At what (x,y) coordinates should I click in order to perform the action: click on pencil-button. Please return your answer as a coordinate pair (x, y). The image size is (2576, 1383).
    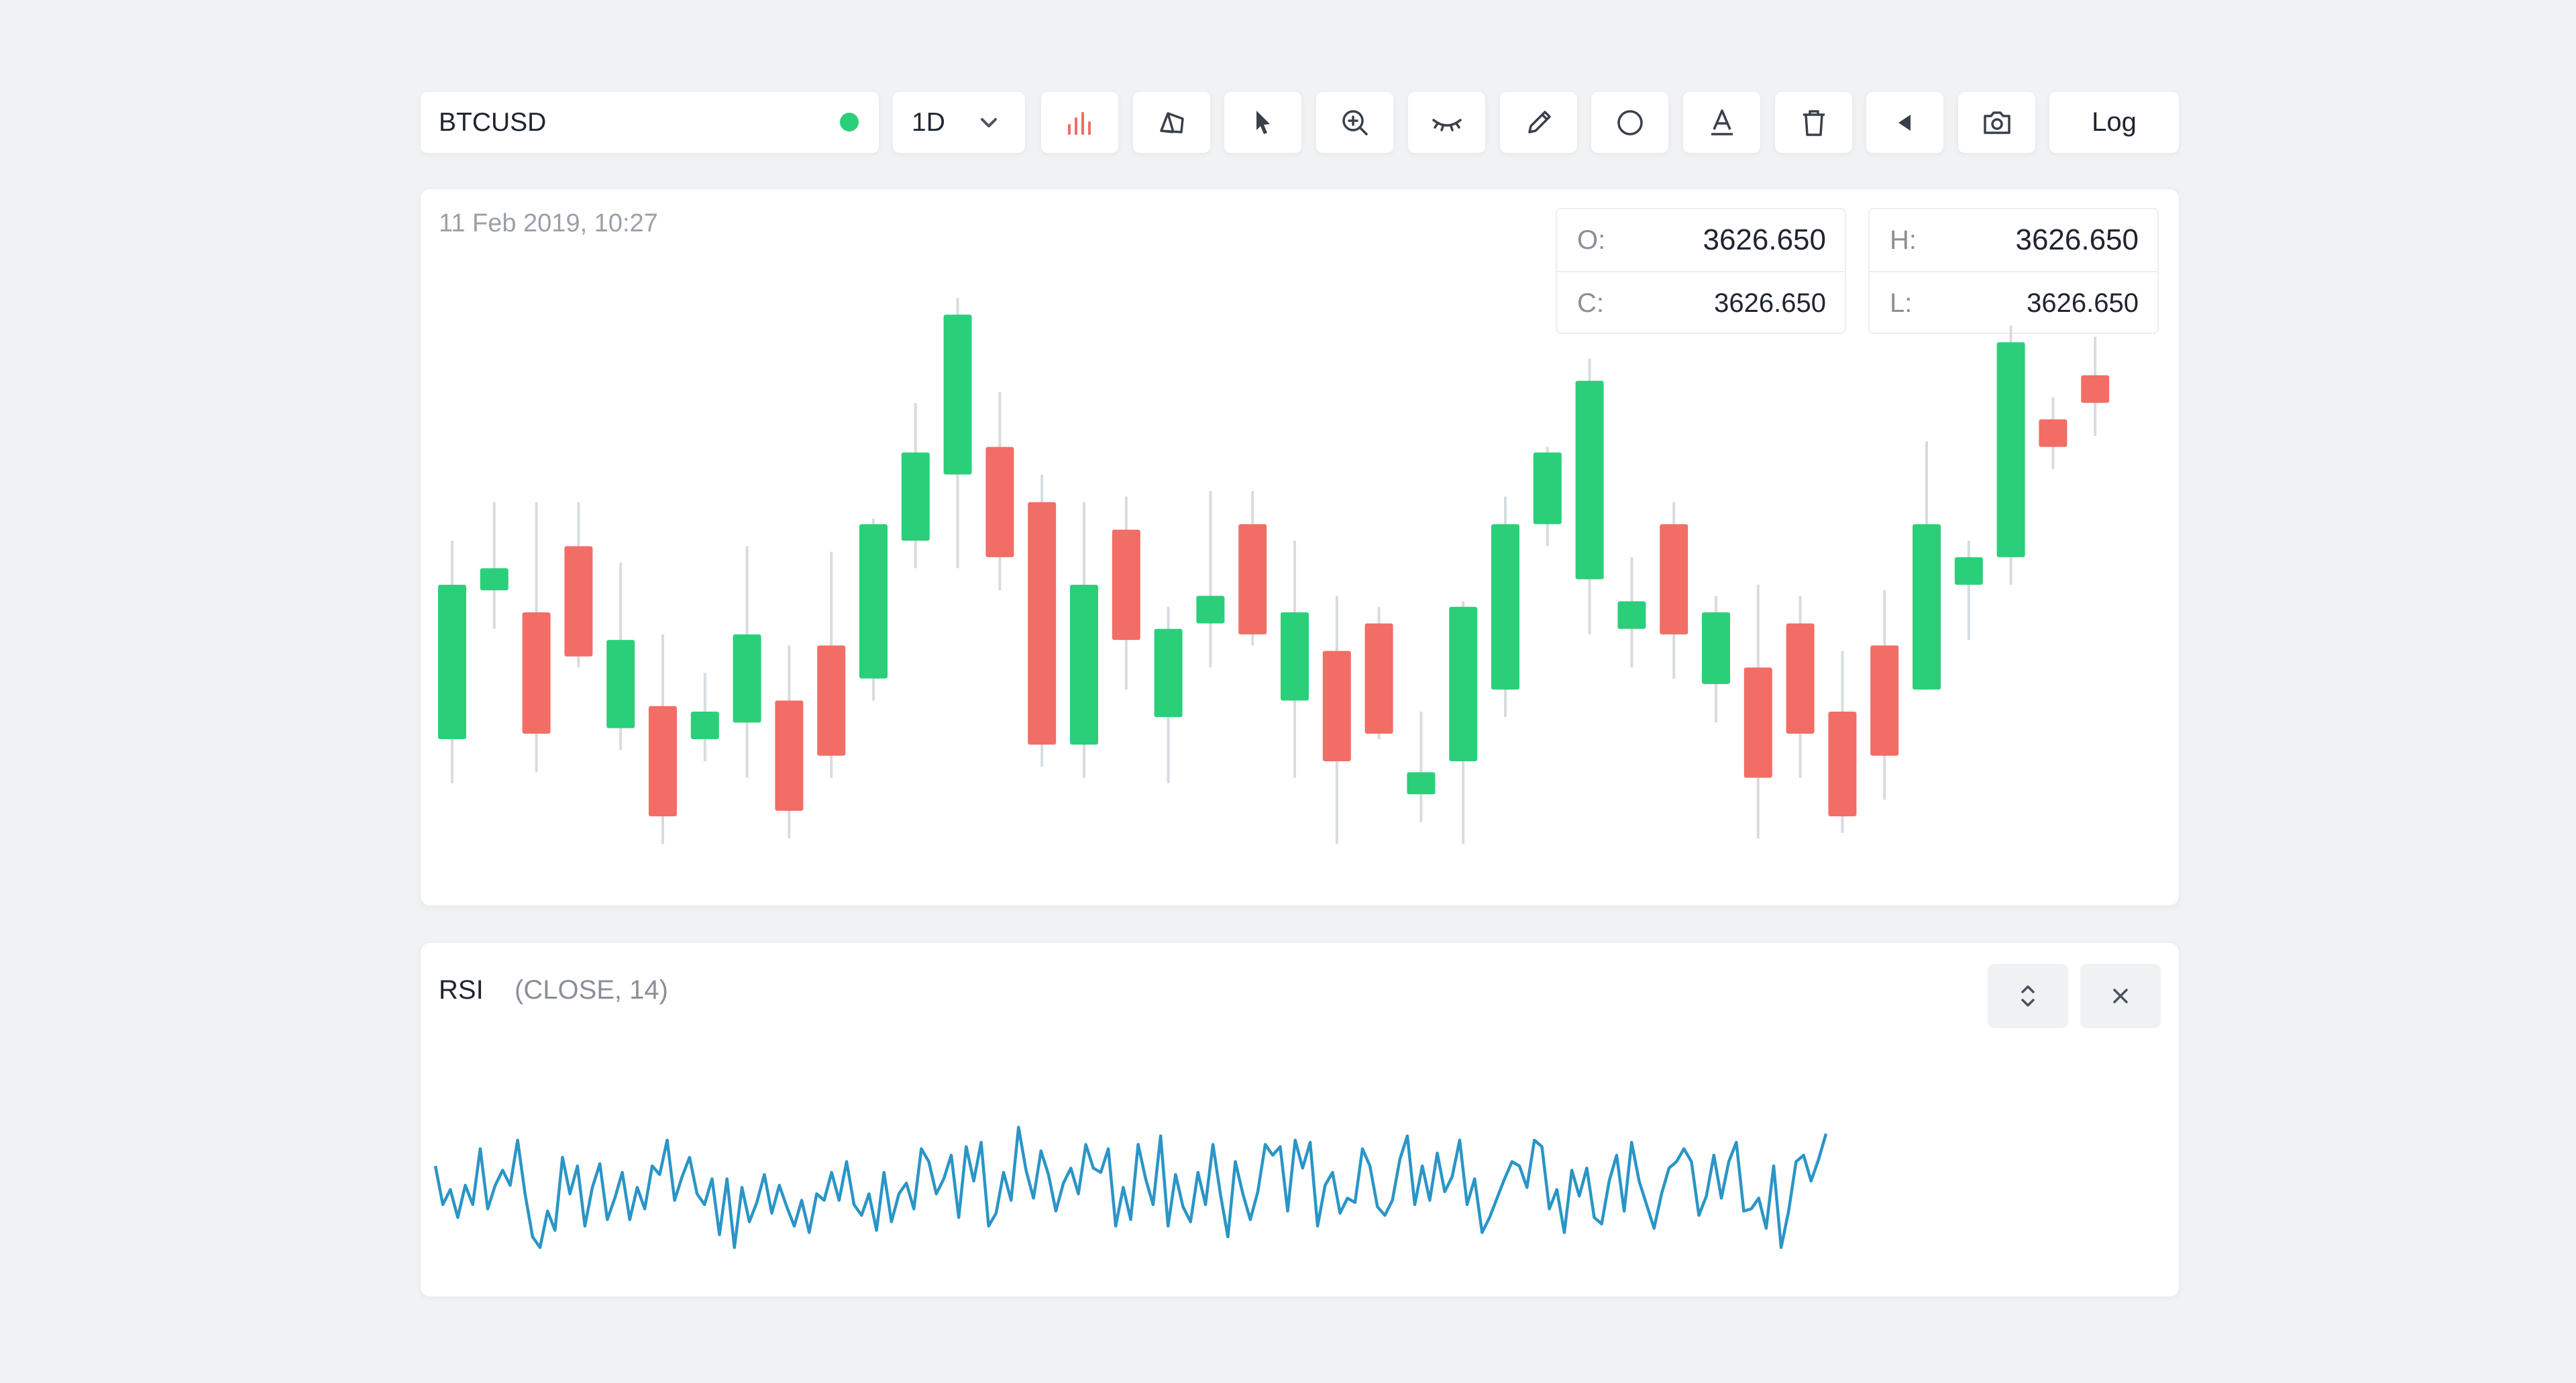
    Looking at the image, I should click on (1538, 122).